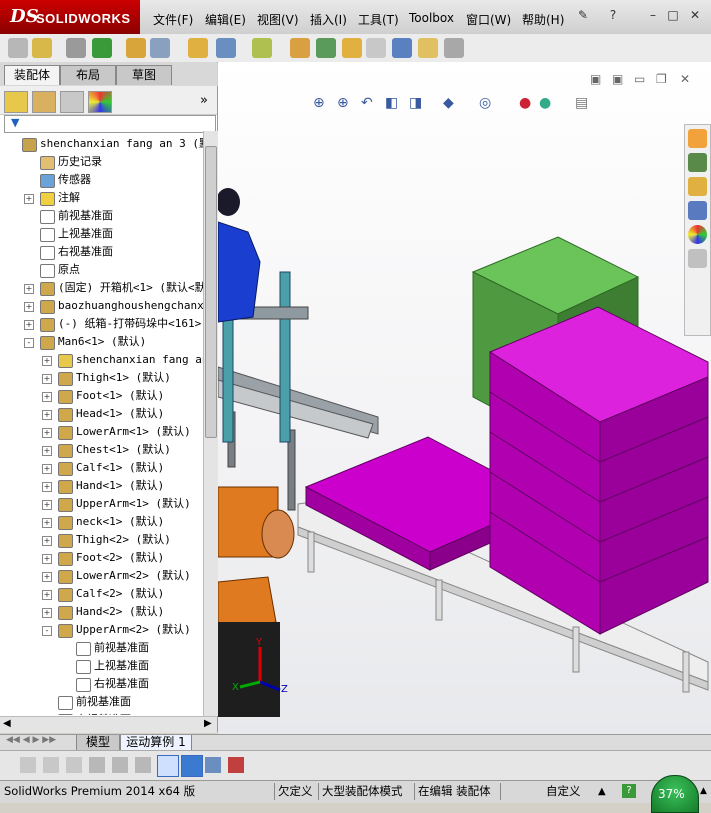 The image size is (711, 813). Describe the element at coordinates (7, 723) in the screenshot. I see `scroll-left-icon: ◀` at that location.